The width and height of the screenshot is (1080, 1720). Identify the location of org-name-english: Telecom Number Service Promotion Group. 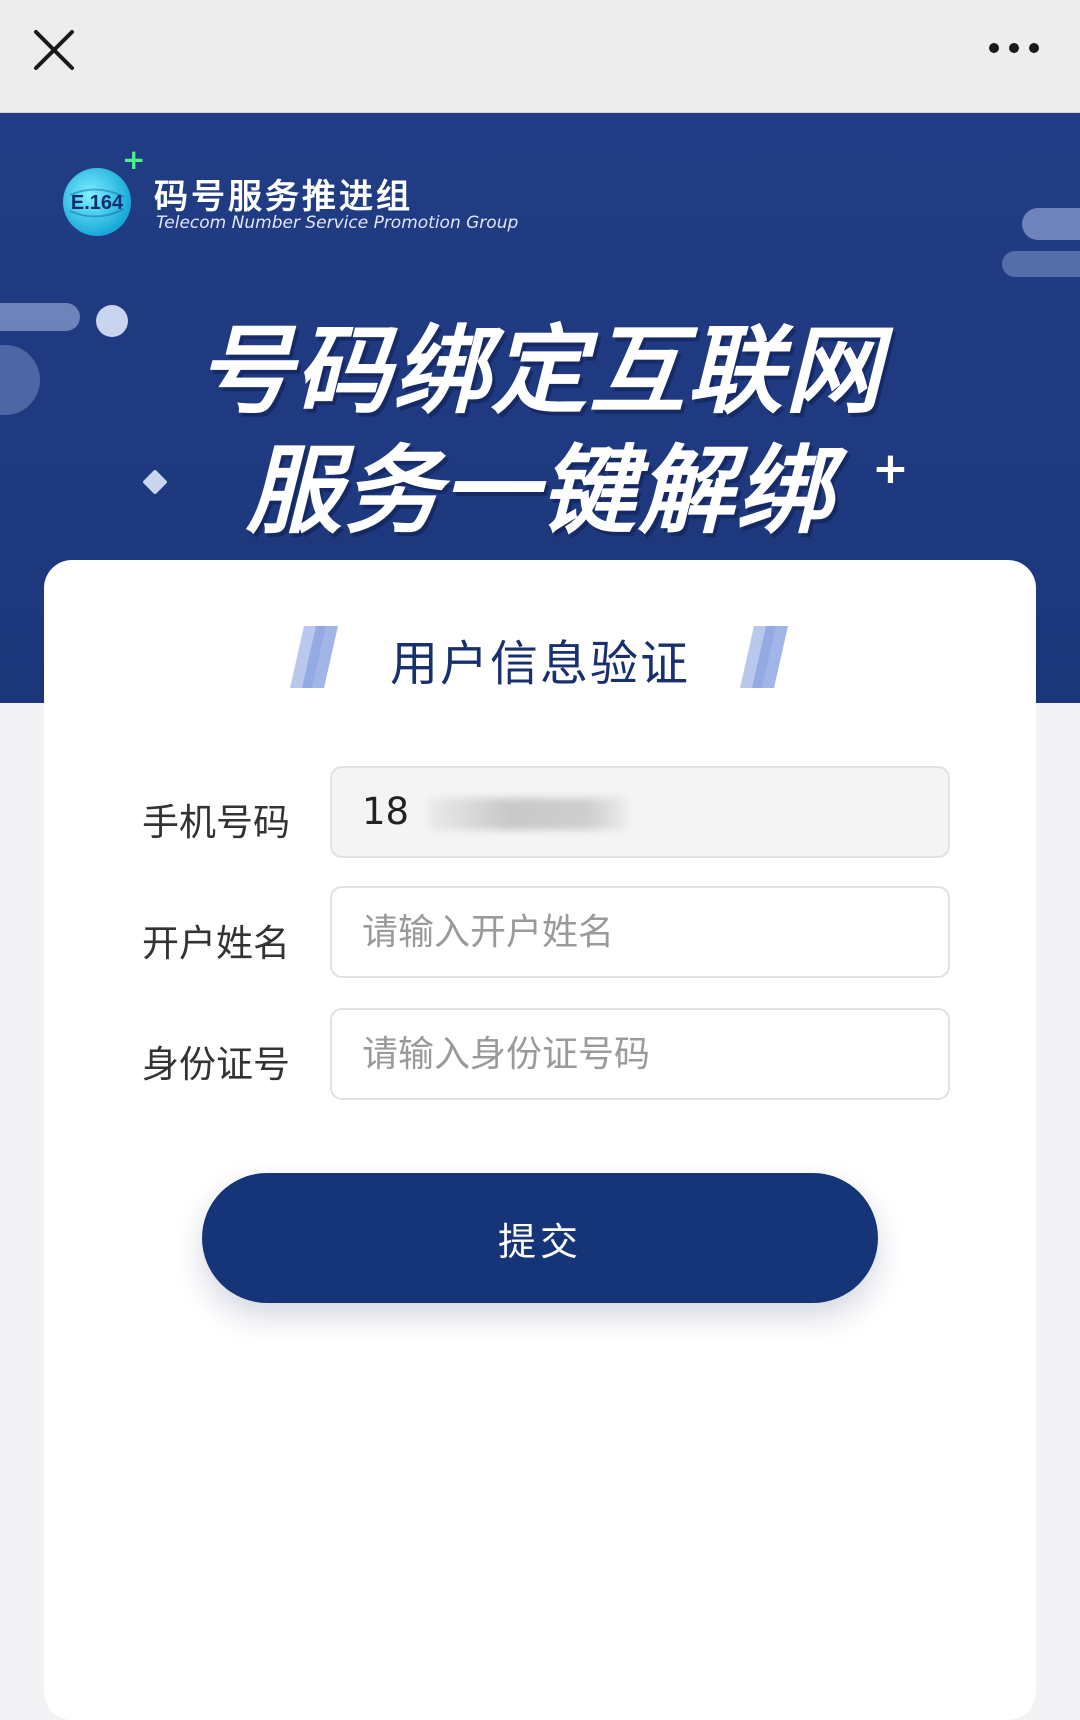
(337, 223).